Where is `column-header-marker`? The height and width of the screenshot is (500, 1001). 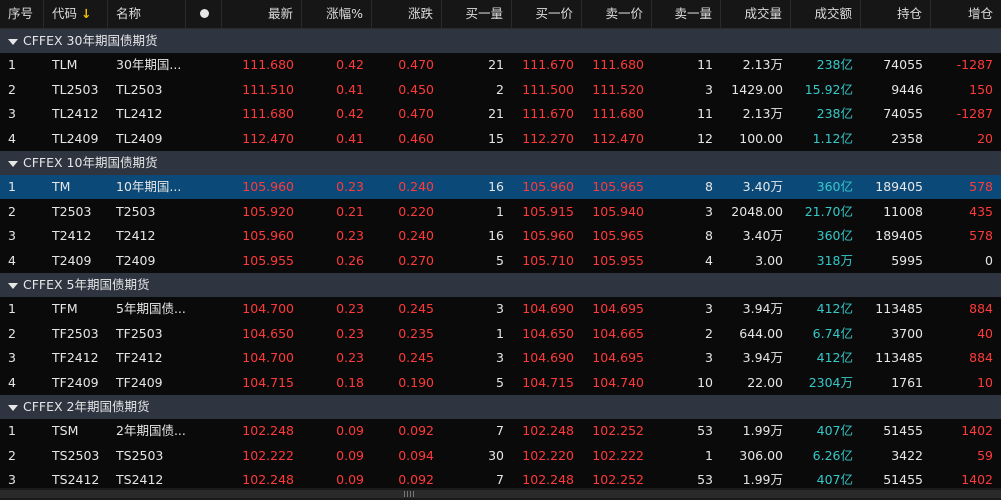
column-header-marker is located at coordinates (204, 14).